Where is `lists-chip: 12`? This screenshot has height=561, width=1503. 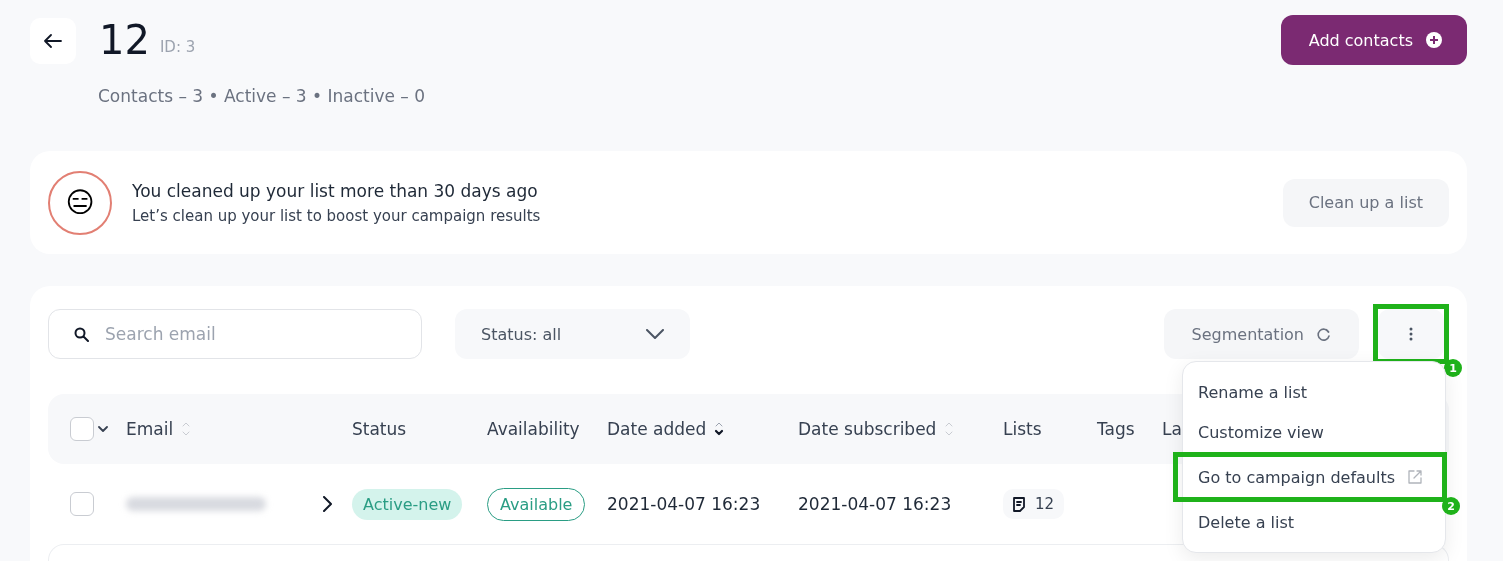 lists-chip: 12 is located at coordinates (1034, 504).